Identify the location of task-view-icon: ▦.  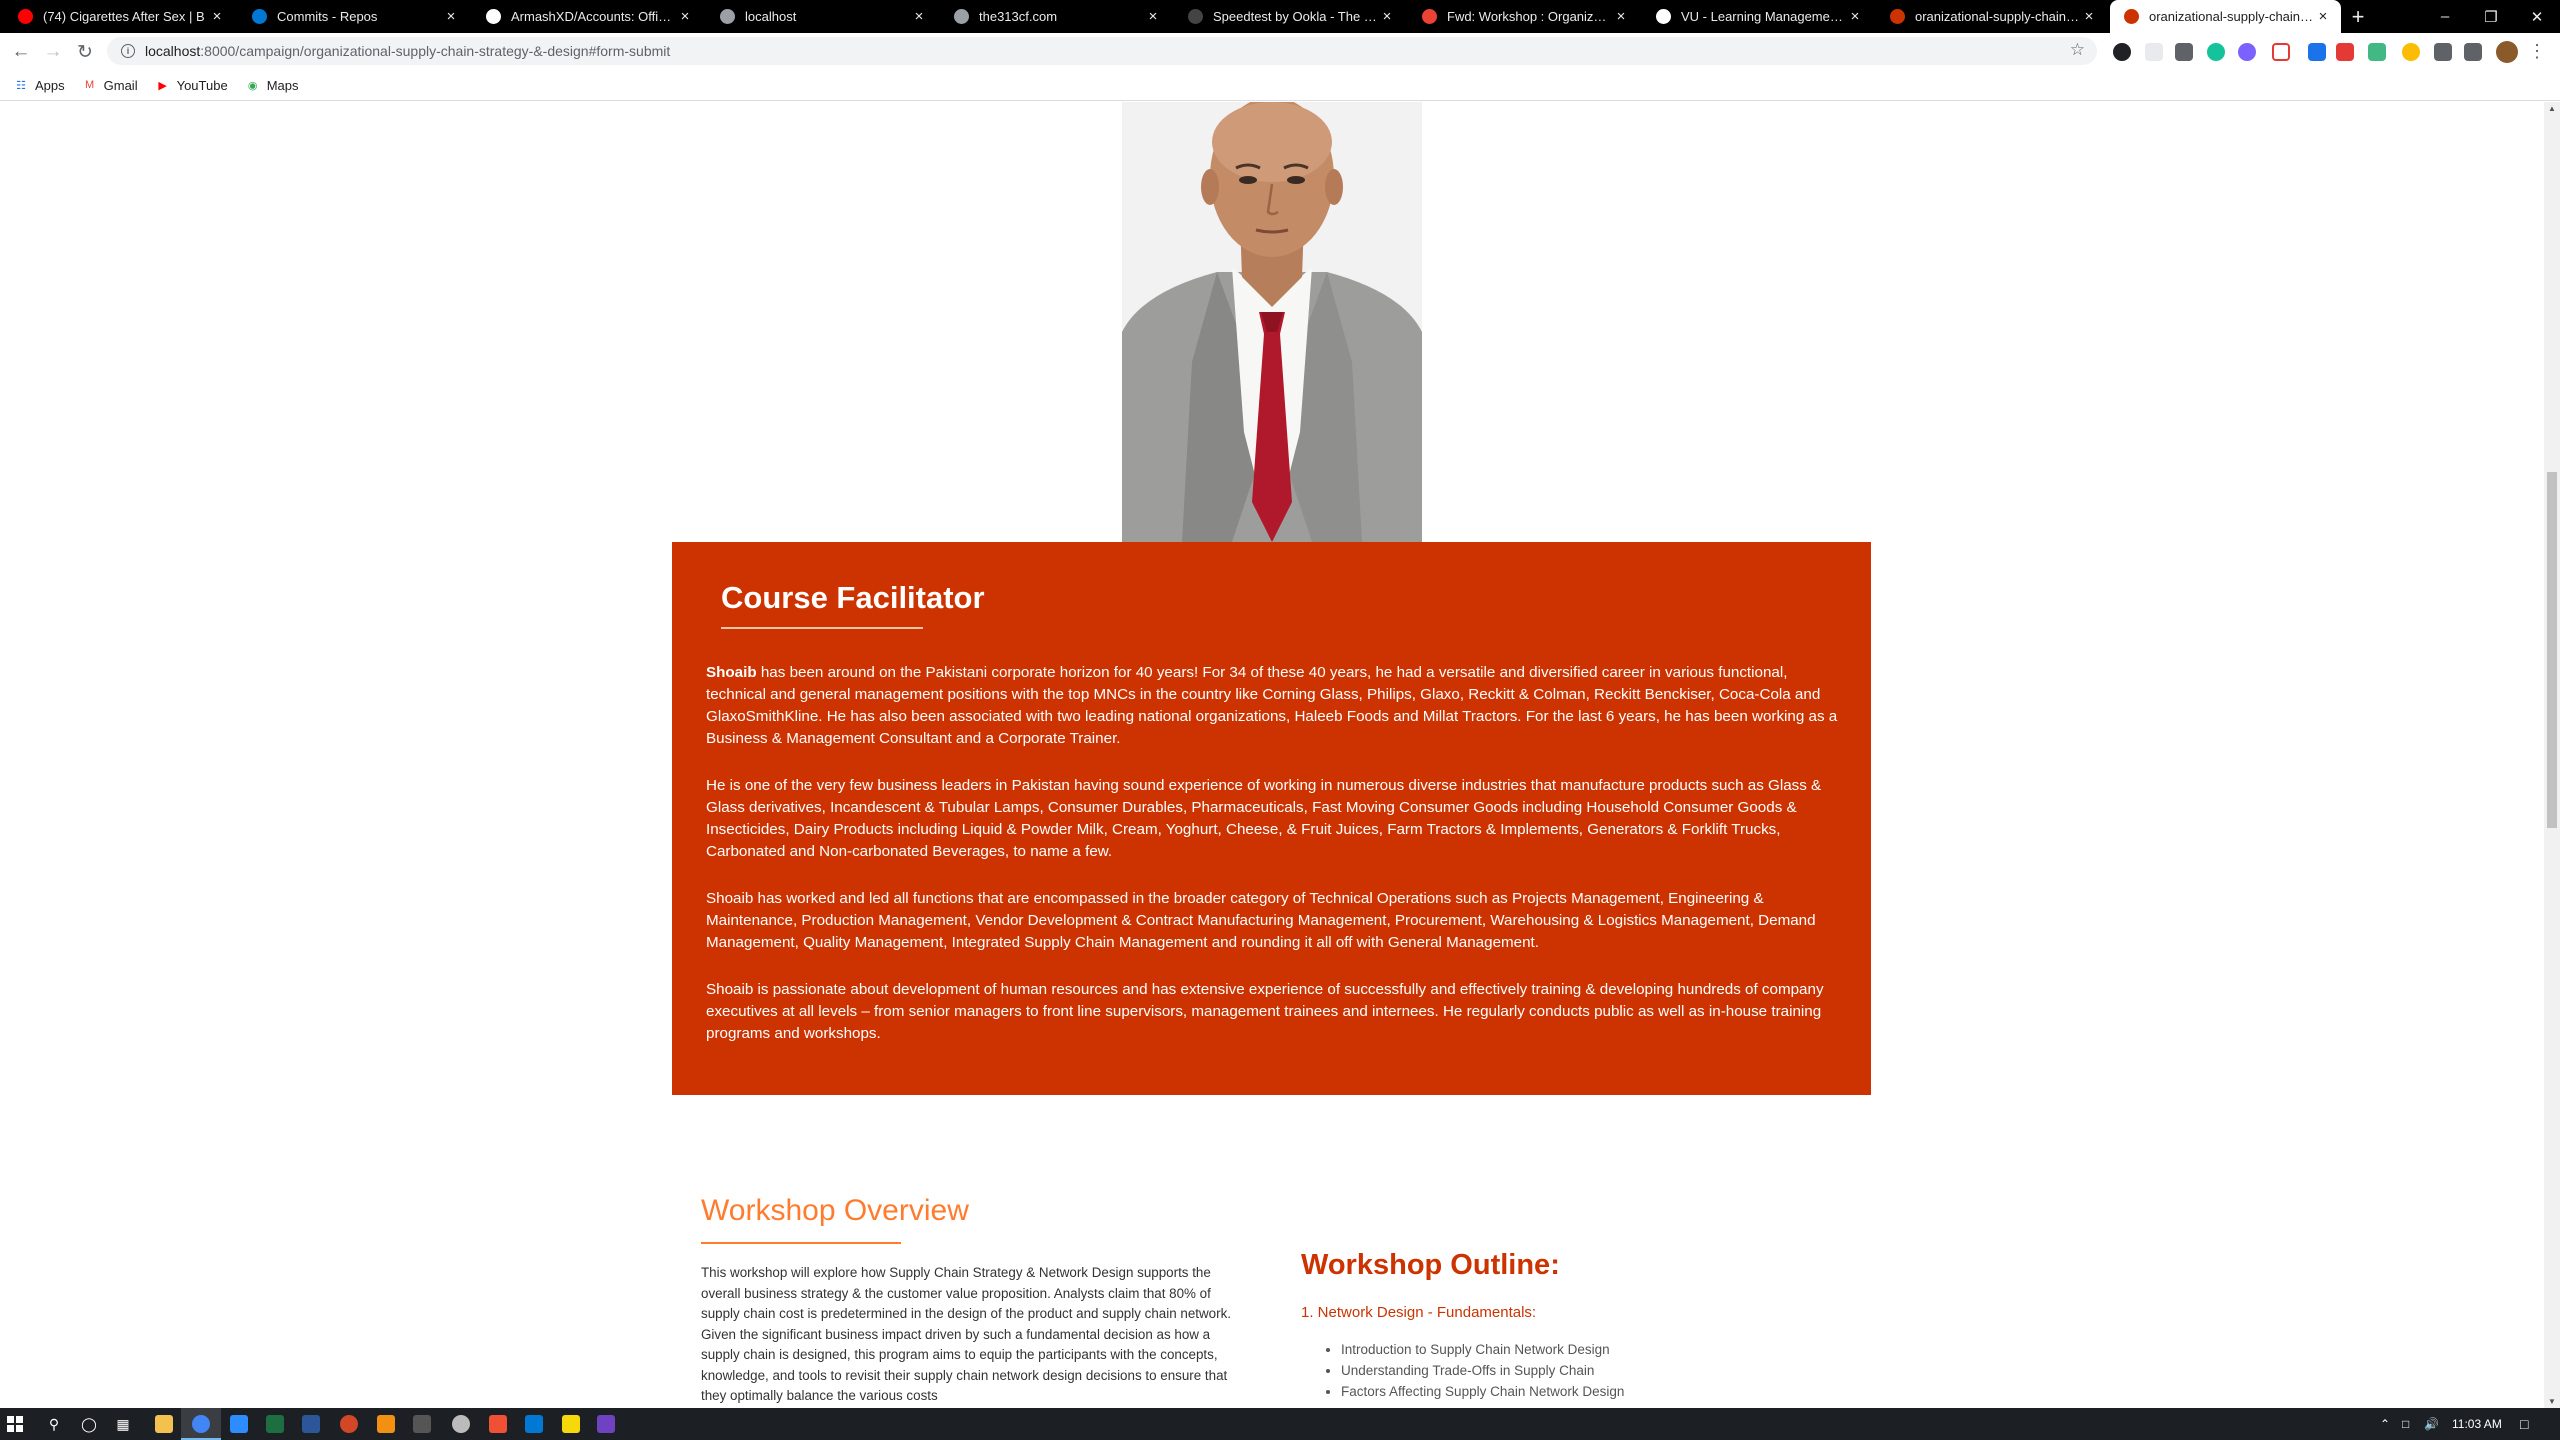
(123, 1424).